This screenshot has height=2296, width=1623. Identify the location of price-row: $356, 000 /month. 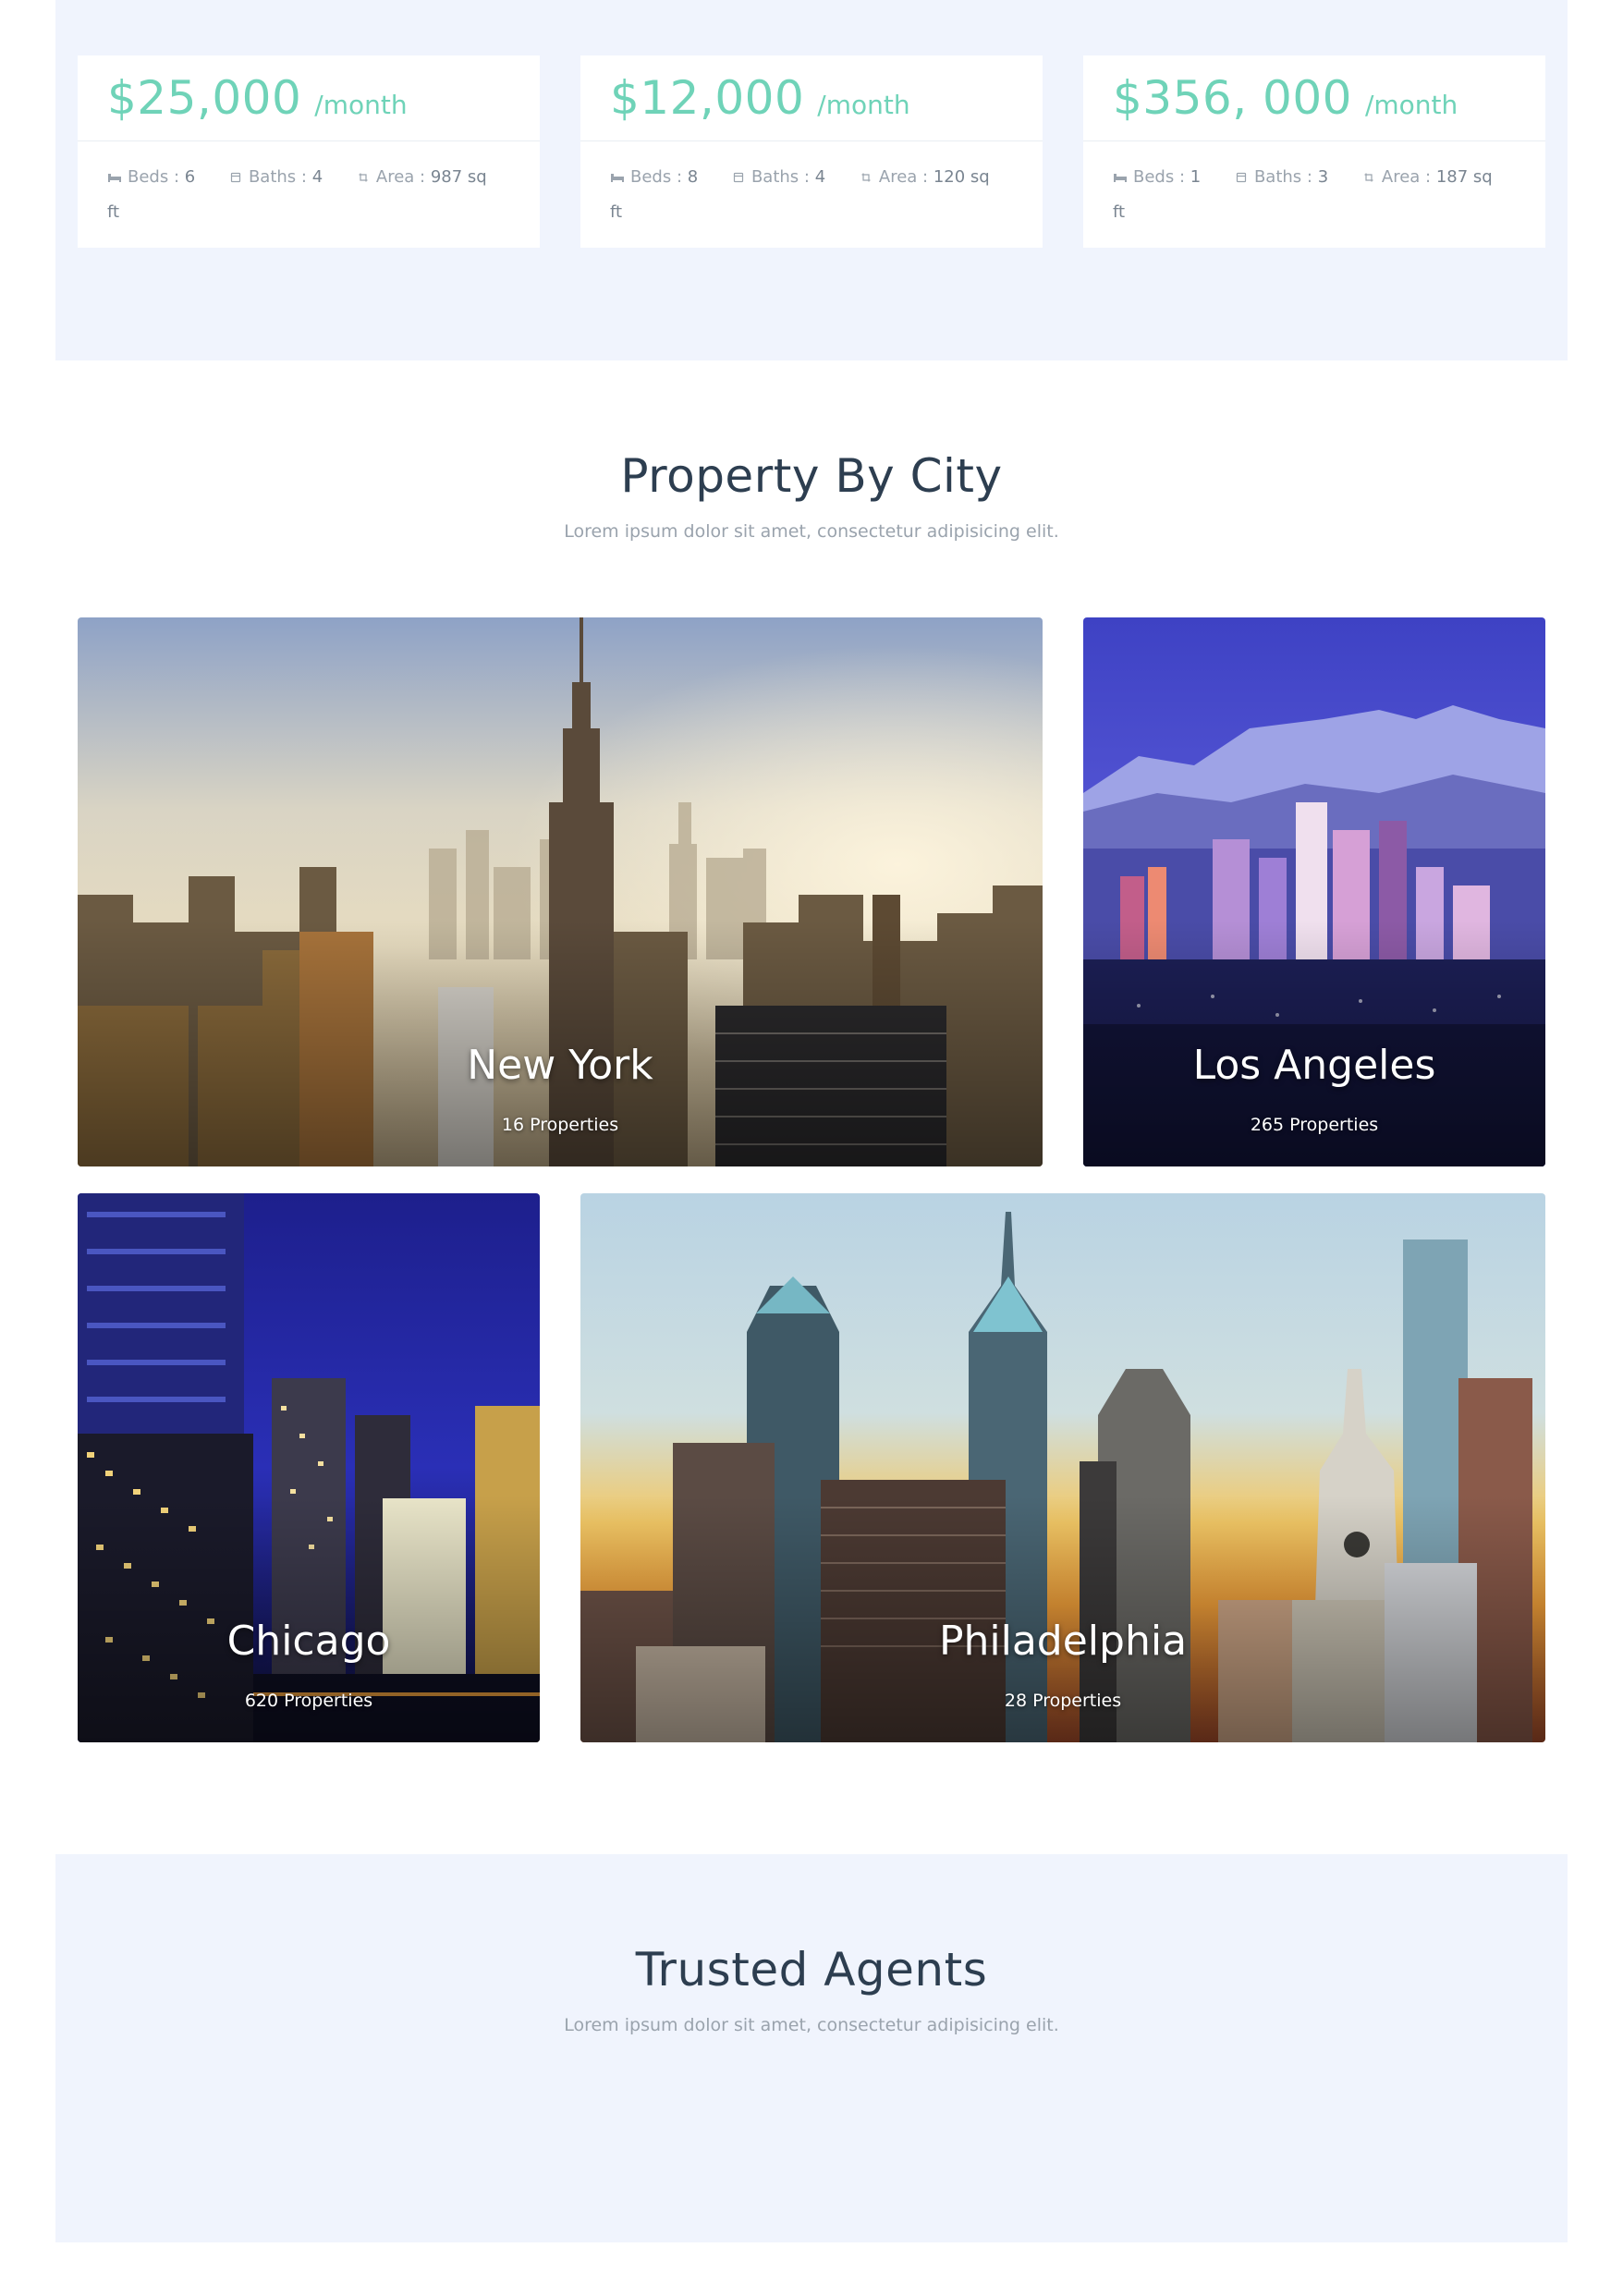
(1314, 98).